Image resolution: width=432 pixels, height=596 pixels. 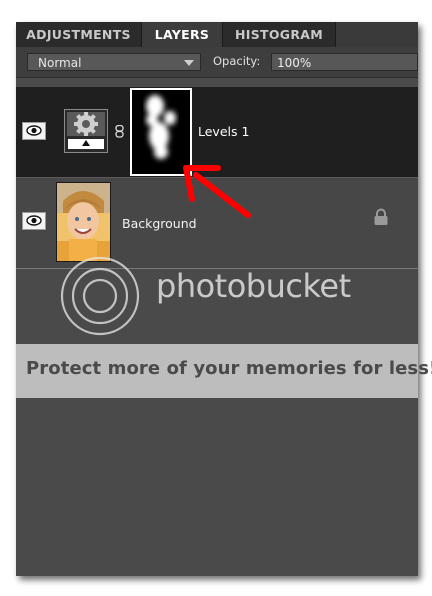 I want to click on tab-layers: LAYERS, so click(x=182, y=34).